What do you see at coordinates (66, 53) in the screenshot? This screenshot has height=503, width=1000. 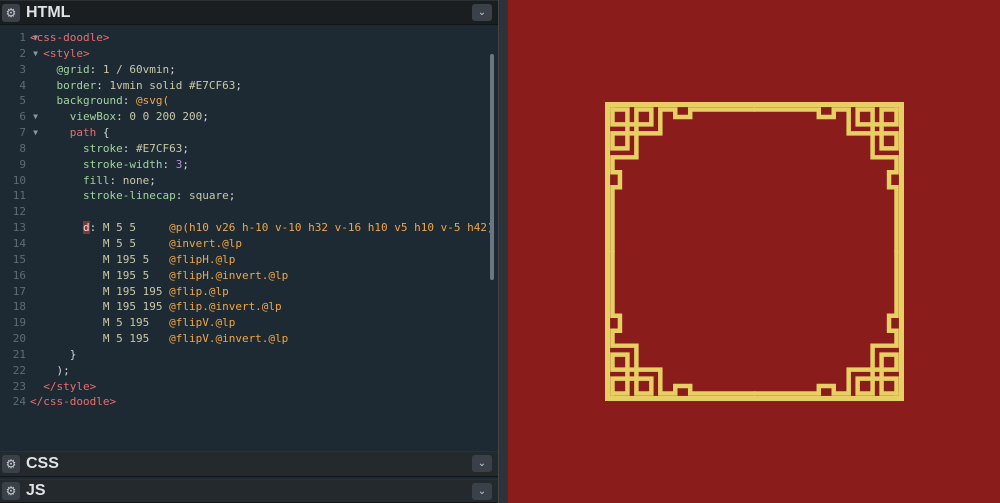 I see `code-token: <style>` at bounding box center [66, 53].